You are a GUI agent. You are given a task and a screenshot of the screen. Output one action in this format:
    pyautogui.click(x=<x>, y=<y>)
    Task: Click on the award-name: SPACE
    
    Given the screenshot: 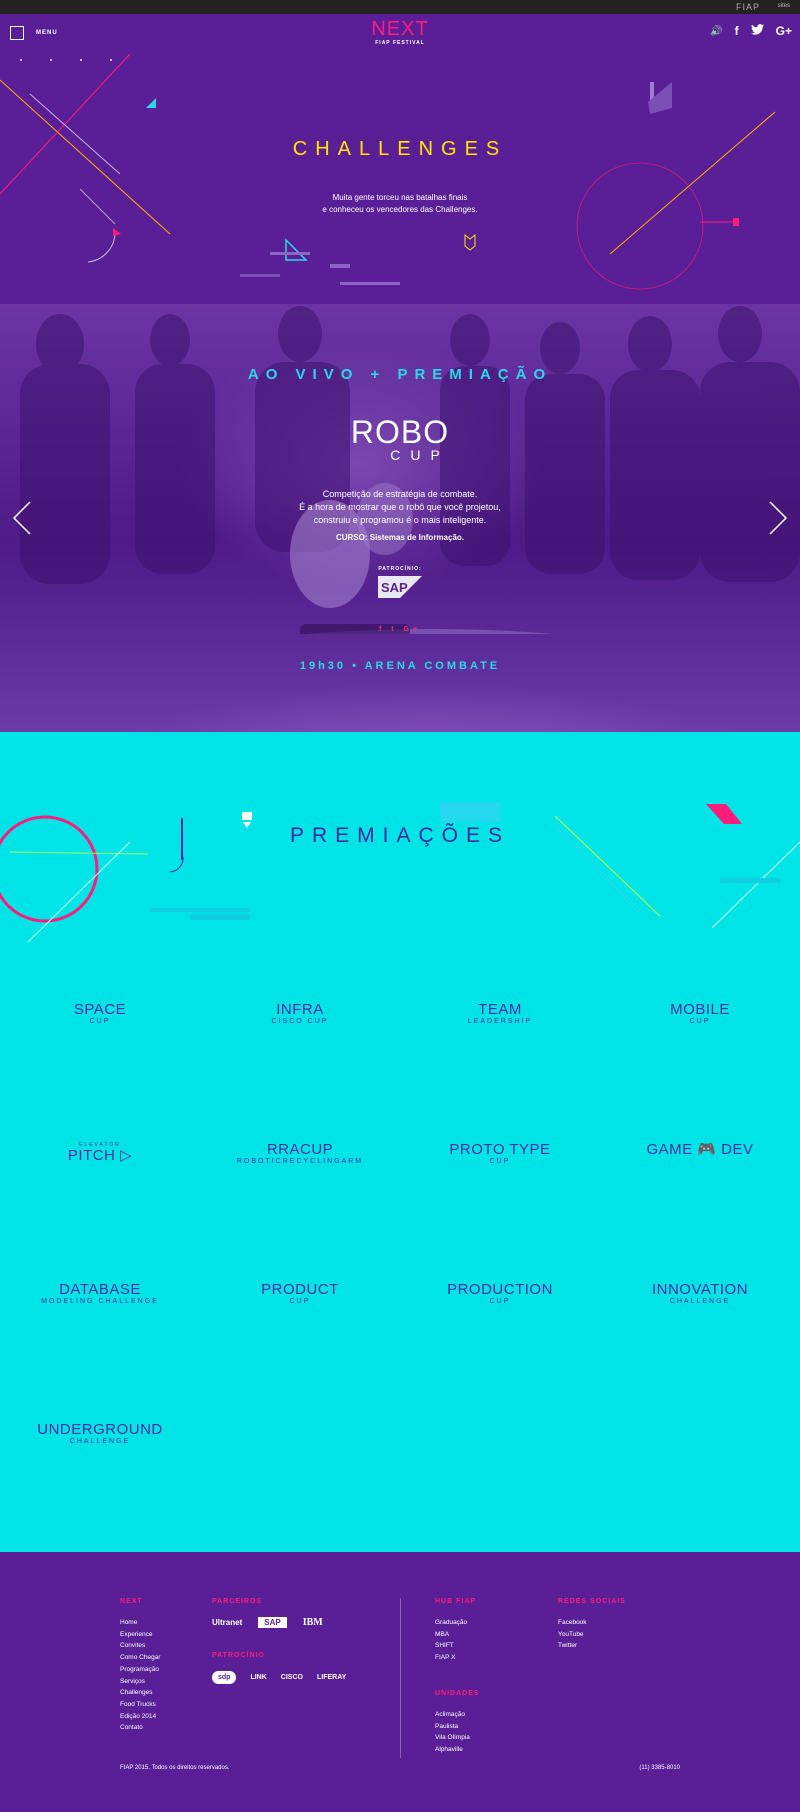 What is the action you would take?
    pyautogui.click(x=100, y=1009)
    